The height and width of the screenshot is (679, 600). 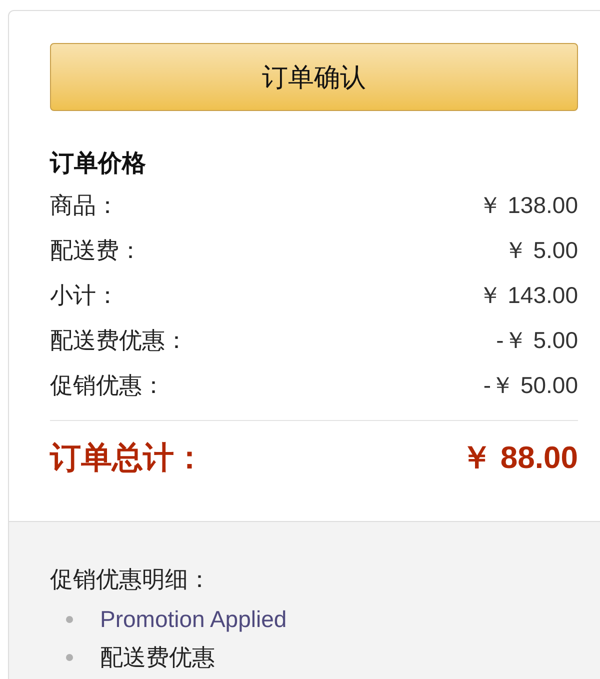 I want to click on price-label: 小计：, so click(x=84, y=295).